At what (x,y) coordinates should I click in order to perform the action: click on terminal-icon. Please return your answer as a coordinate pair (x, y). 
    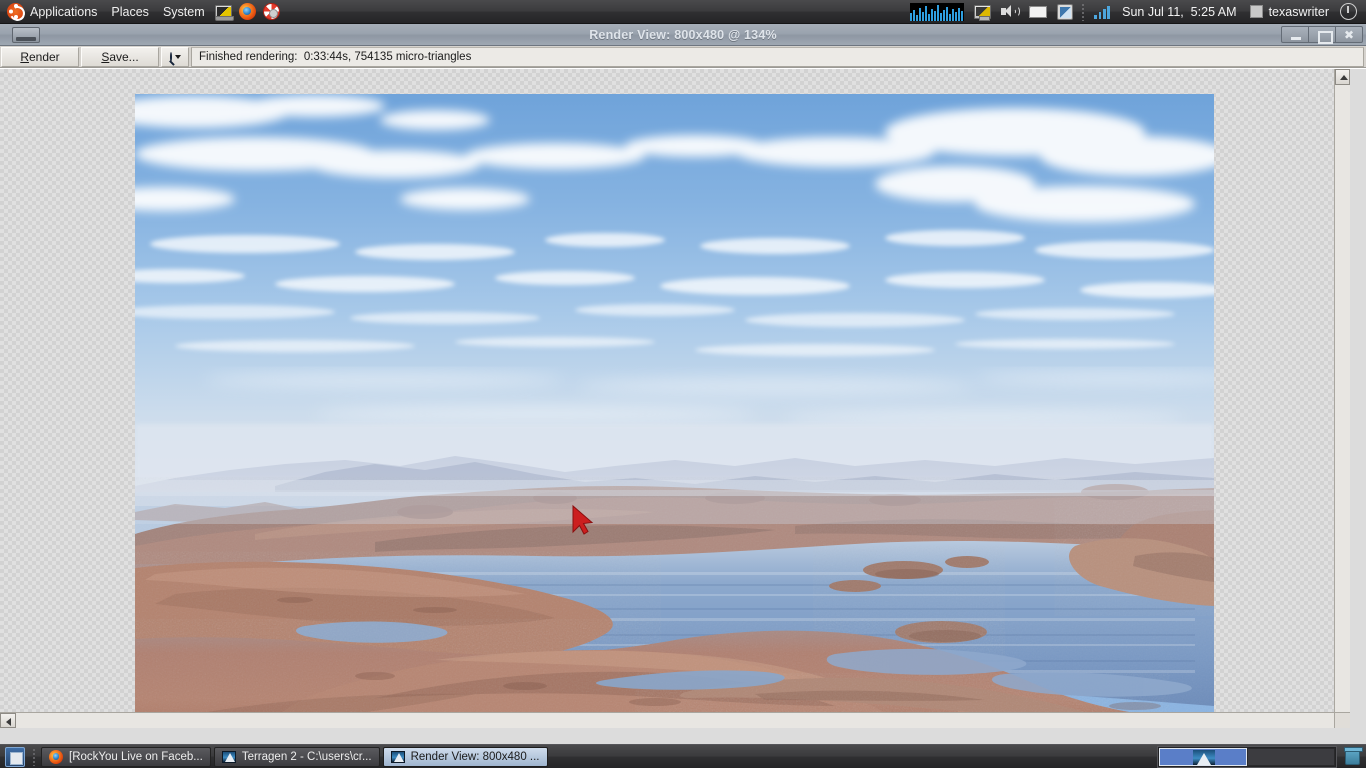
    Looking at the image, I should click on (225, 12).